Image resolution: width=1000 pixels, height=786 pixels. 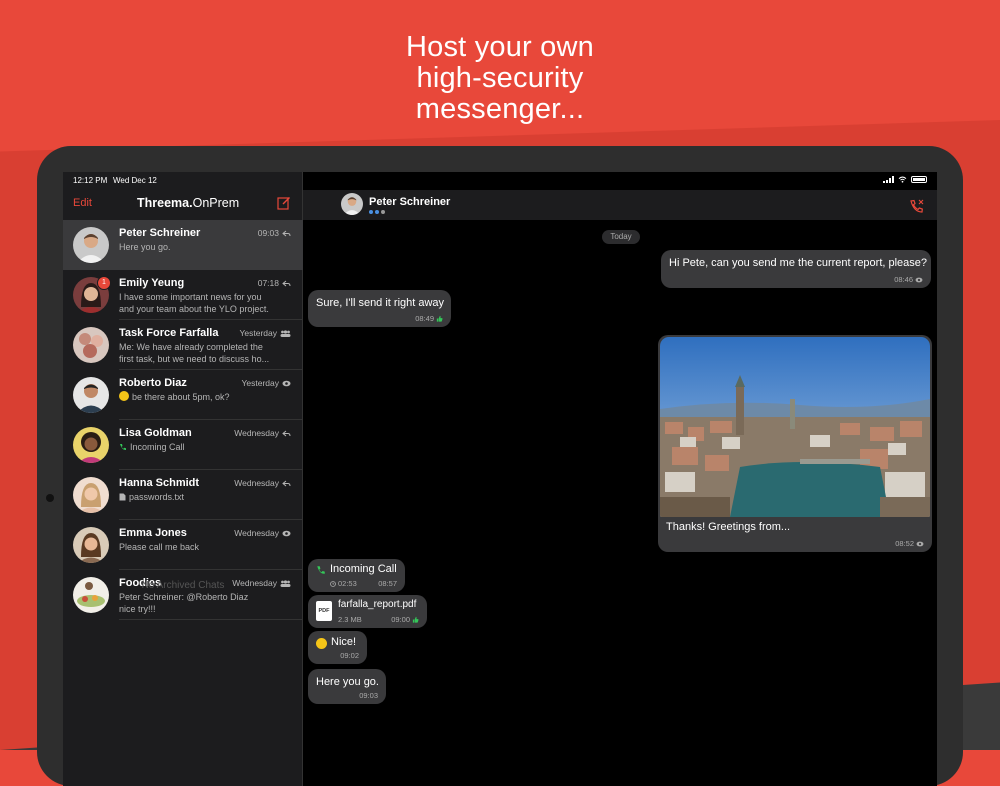 I want to click on message-incoming: Nice! 09:02, so click(x=337, y=647).